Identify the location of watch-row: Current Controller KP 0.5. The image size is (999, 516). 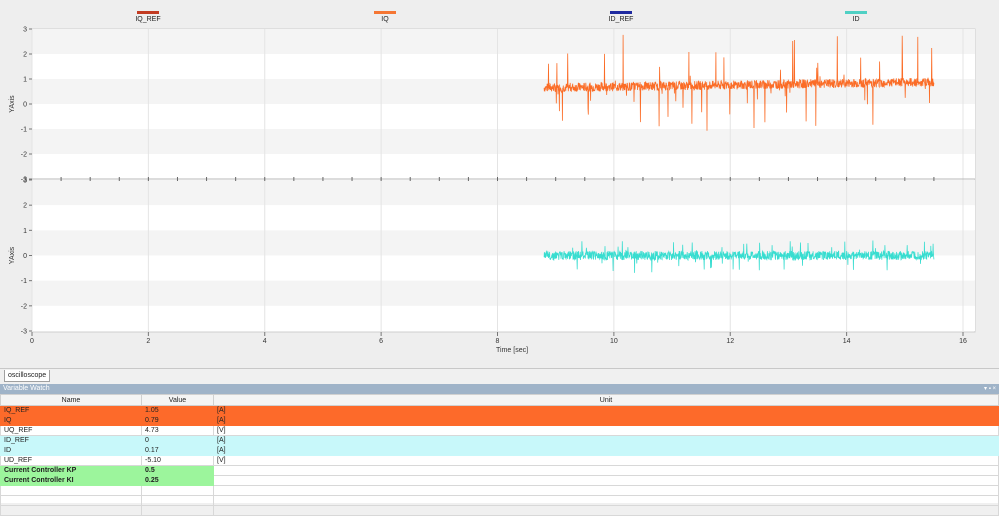
(499, 470).